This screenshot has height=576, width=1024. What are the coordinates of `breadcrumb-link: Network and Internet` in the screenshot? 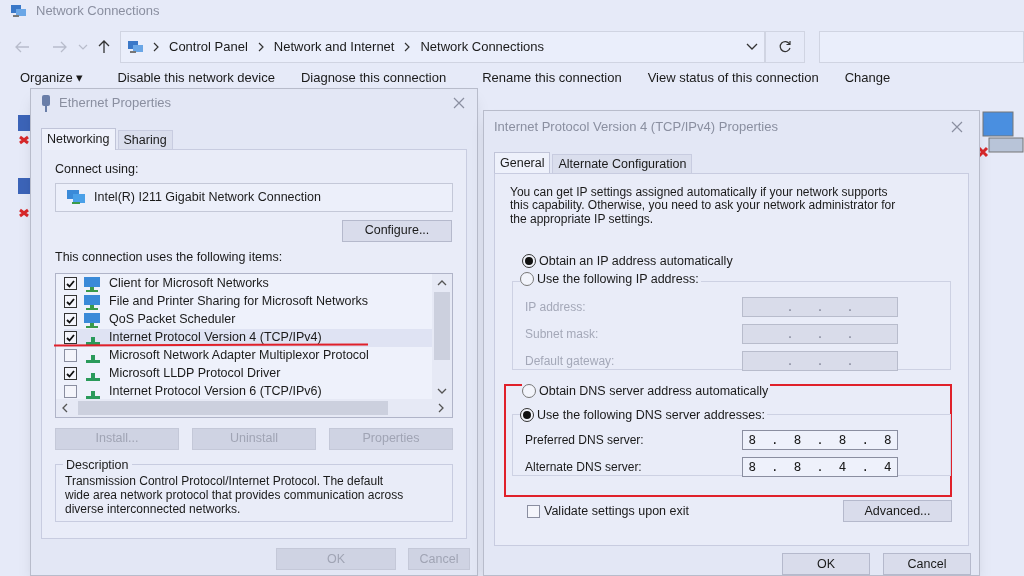 It's located at (334, 47).